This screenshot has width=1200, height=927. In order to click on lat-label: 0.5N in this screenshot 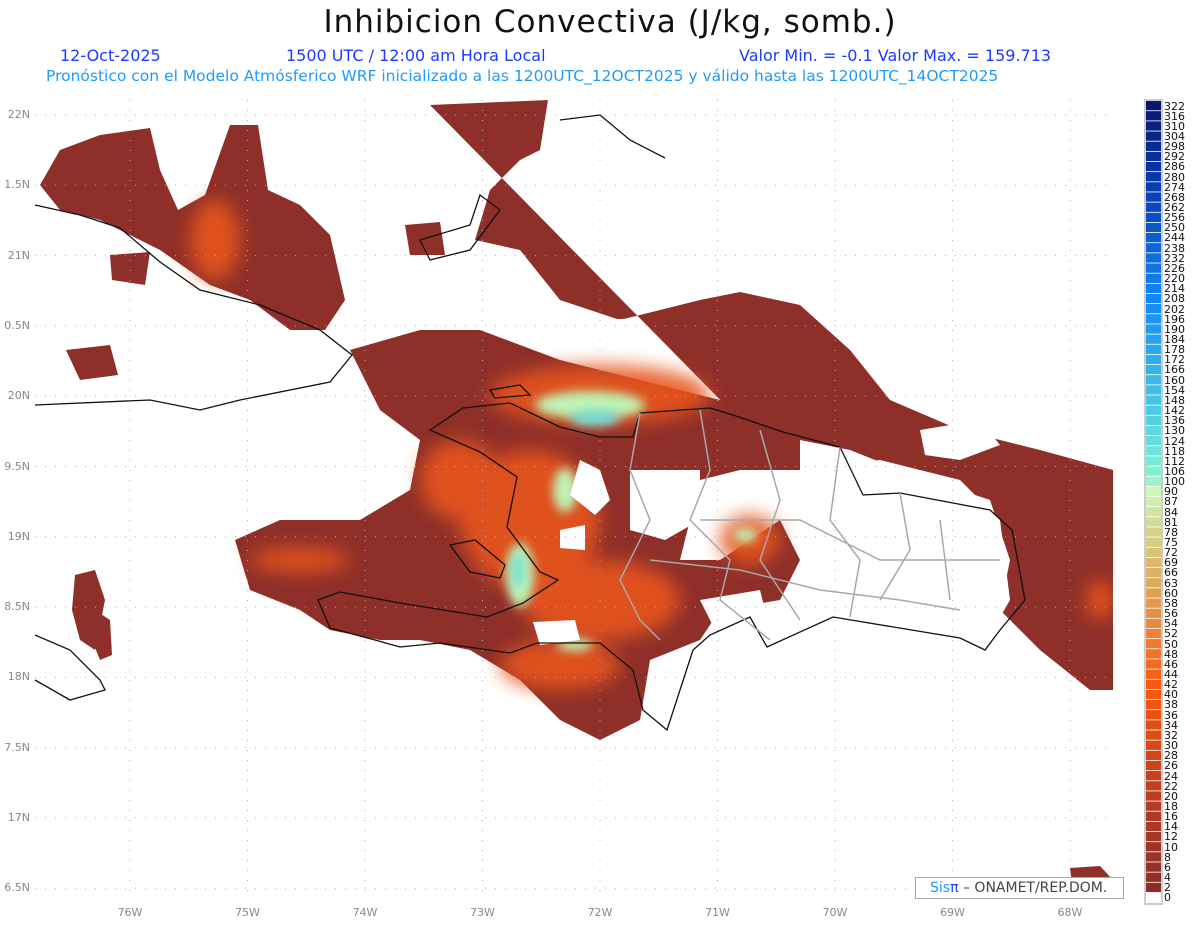, I will do `click(17, 325)`.